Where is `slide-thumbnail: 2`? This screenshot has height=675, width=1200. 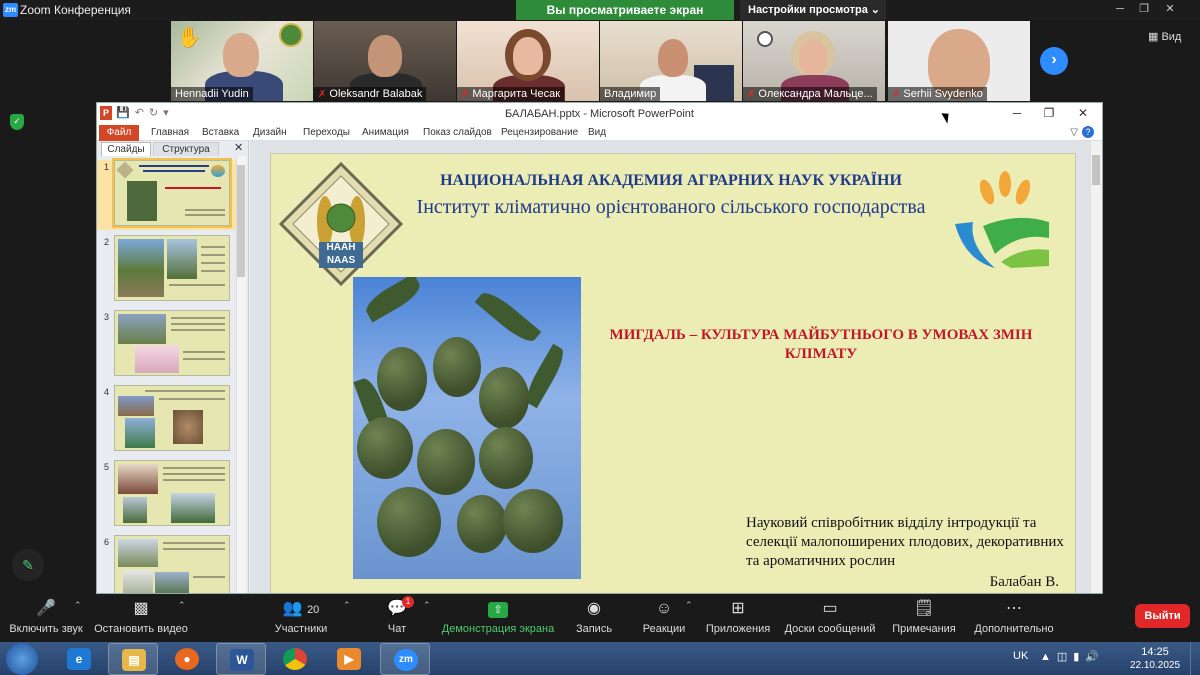
slide-thumbnail: 2 is located at coordinates (167, 270).